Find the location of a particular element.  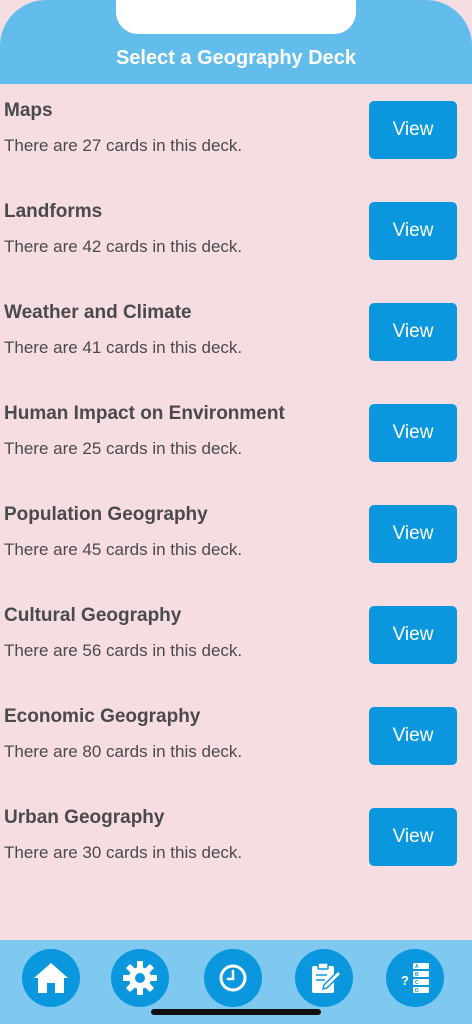

page-title: Select a Geography Deck is located at coordinates (236, 58).